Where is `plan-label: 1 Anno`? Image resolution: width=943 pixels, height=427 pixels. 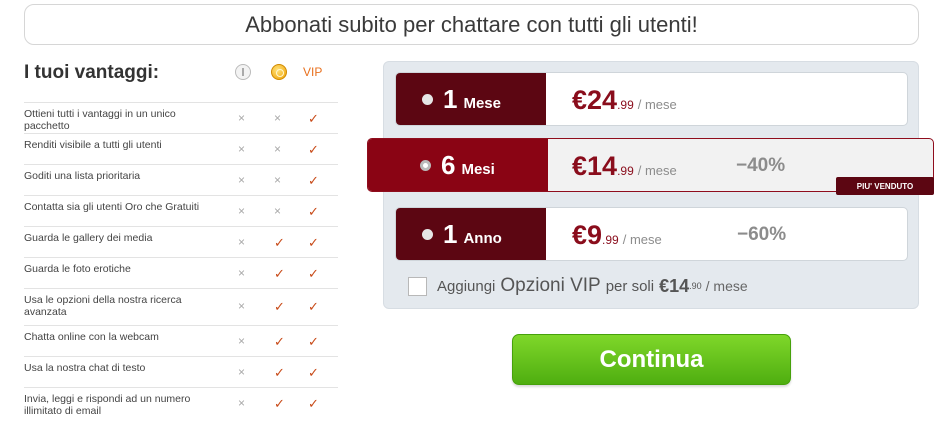 plan-label: 1 Anno is located at coordinates (471, 234).